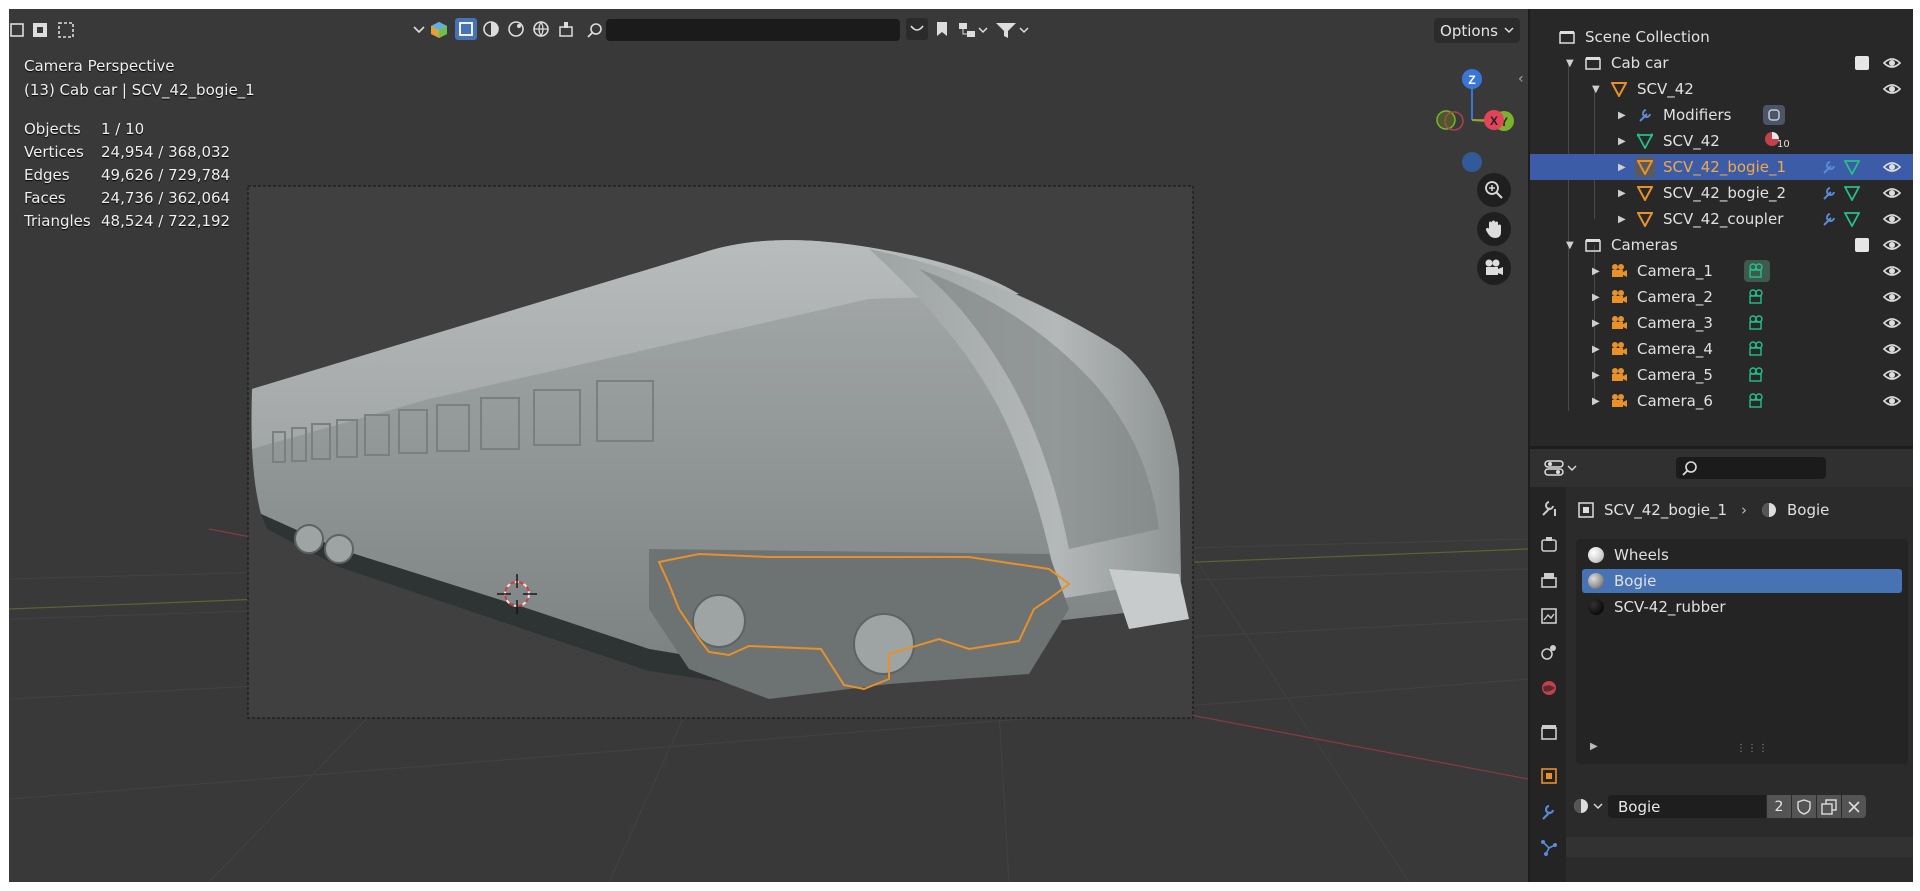 The width and height of the screenshot is (1920, 891). Describe the element at coordinates (419, 30) in the screenshot. I see `chevron-down-icon` at that location.